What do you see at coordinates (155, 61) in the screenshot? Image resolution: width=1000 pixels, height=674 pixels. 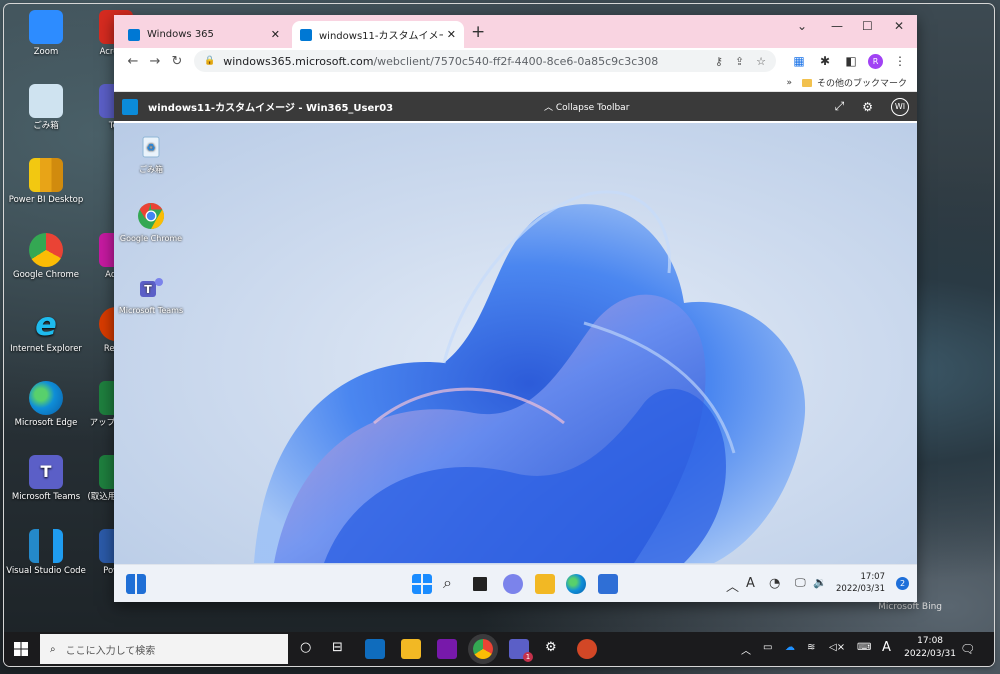 I see `forward-arrow-icon: →` at bounding box center [155, 61].